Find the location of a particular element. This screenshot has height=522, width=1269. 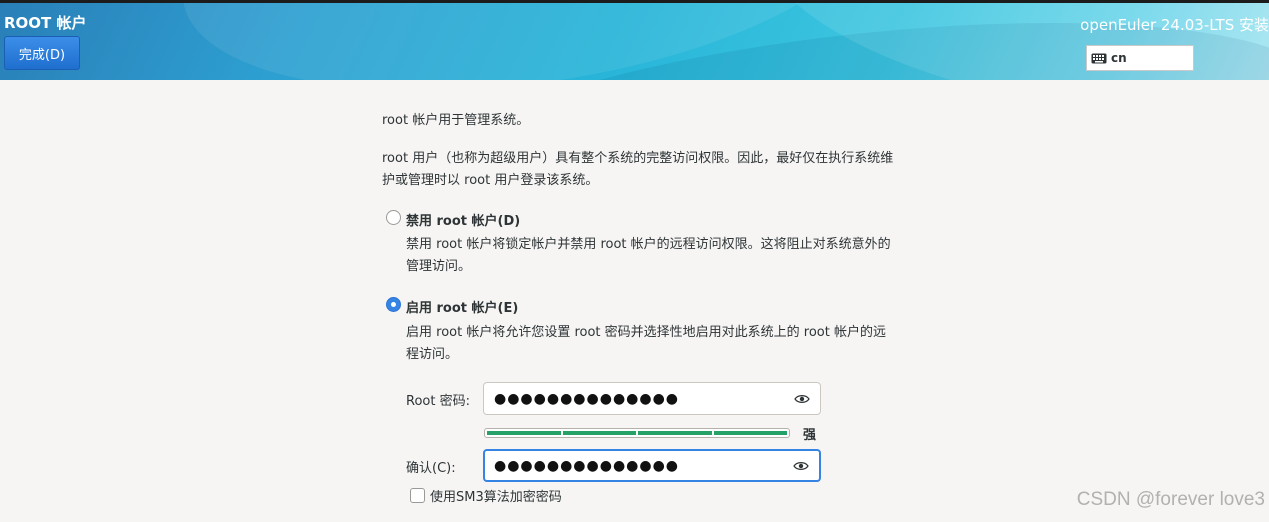

sm3-encryption-label: 使用SM3算法加密密码 is located at coordinates (496, 495).